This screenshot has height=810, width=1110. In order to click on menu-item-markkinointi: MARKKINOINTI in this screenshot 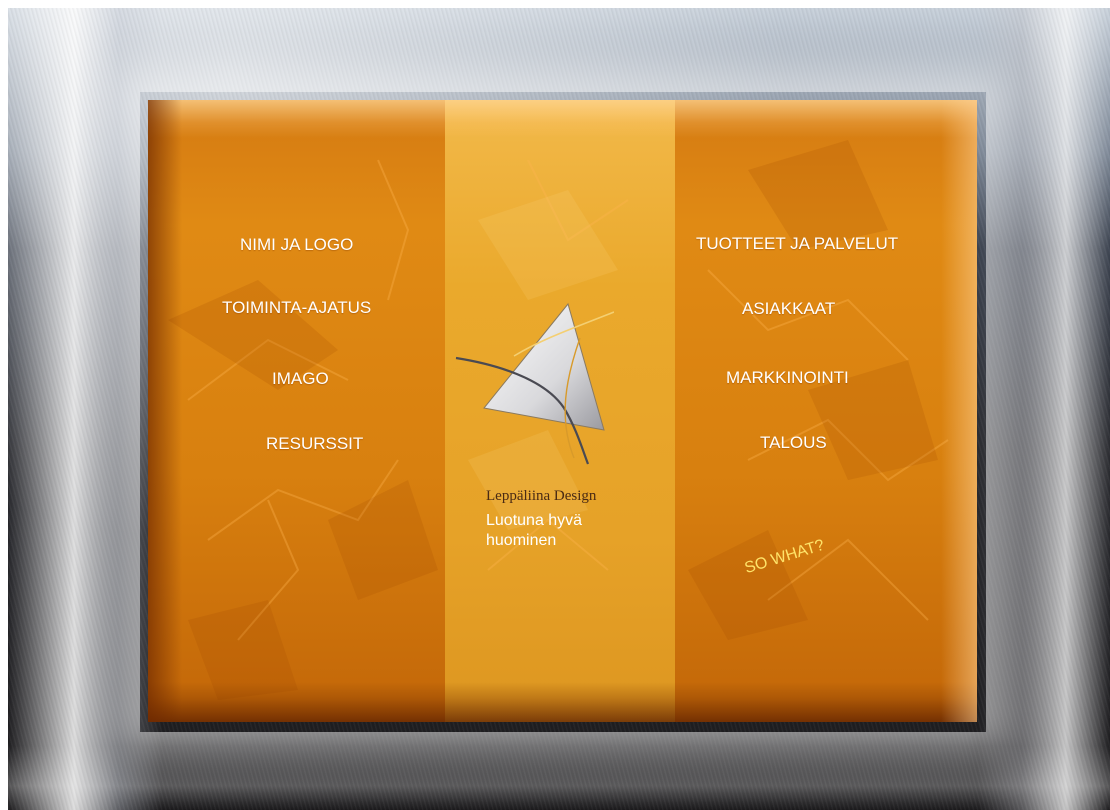, I will do `click(787, 378)`.